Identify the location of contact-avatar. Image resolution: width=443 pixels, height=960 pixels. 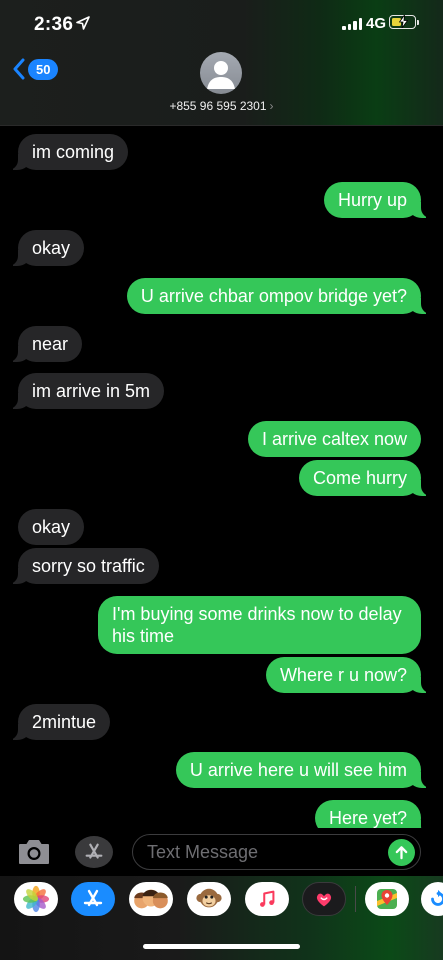
(221, 73).